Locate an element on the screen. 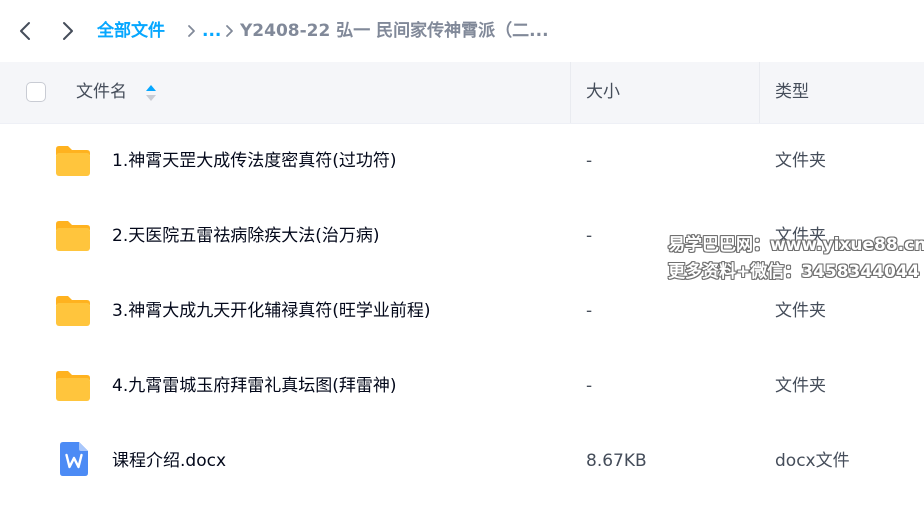 The width and height of the screenshot is (924, 520). word-doc-icon is located at coordinates (74, 459).